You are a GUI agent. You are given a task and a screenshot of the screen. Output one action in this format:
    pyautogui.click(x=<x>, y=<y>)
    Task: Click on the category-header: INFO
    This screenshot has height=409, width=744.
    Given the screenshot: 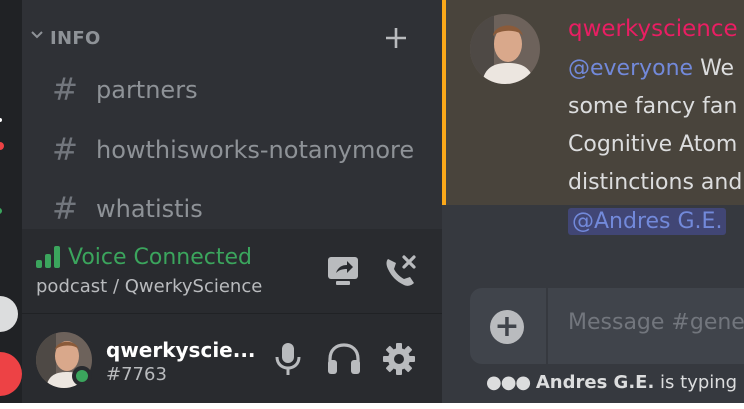 What is the action you would take?
    pyautogui.click(x=232, y=40)
    